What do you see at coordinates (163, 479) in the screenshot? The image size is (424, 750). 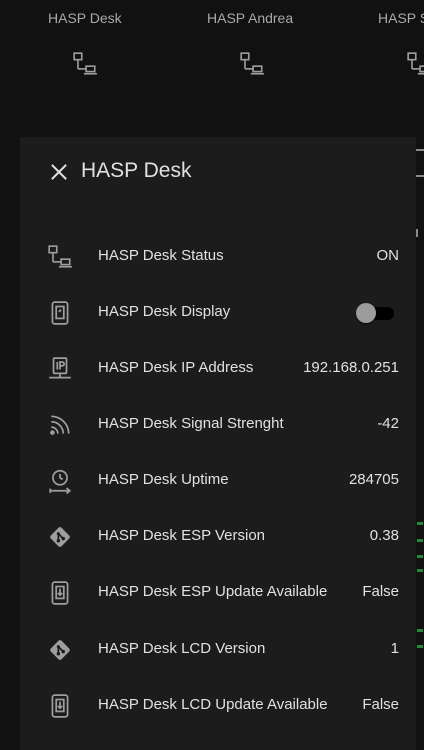 I see `entity-row-label: HASP Desk Uptime` at bounding box center [163, 479].